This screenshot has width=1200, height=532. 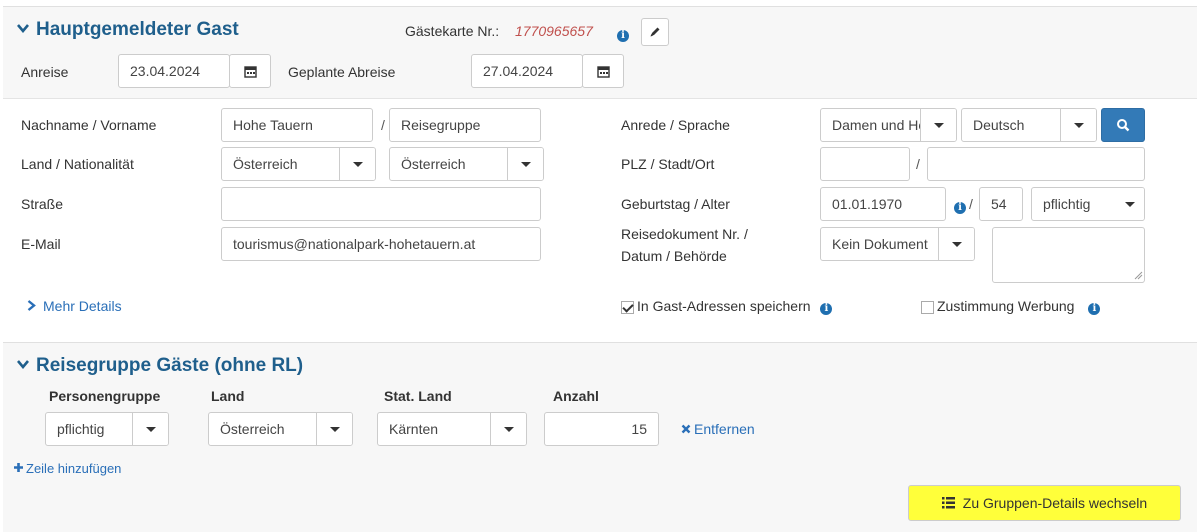 What do you see at coordinates (265, 164) in the screenshot?
I see `country-select-value: Österreich` at bounding box center [265, 164].